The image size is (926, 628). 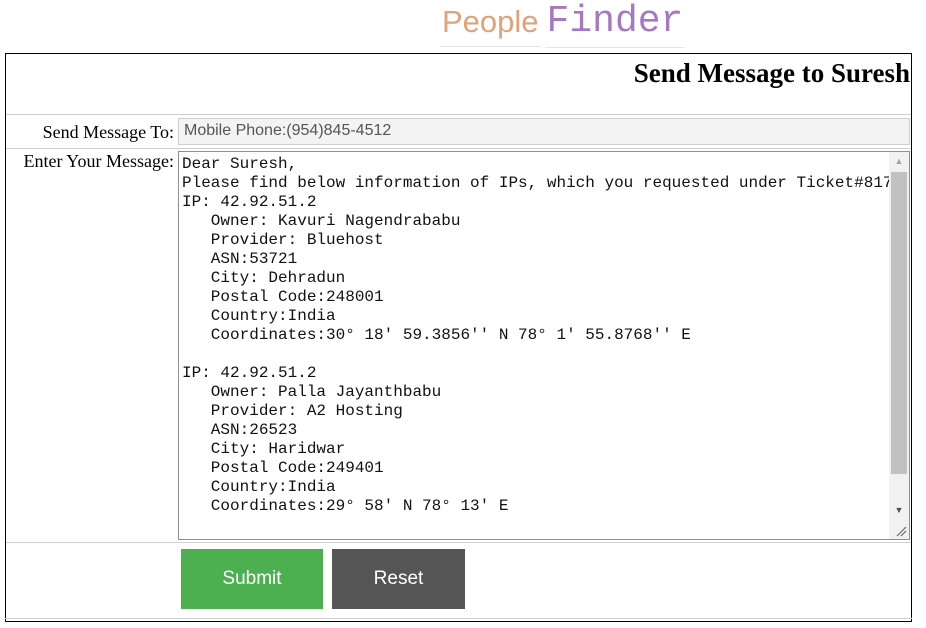 I want to click on recipient-field: Mobile Phone:(954)845-4512, so click(x=544, y=131).